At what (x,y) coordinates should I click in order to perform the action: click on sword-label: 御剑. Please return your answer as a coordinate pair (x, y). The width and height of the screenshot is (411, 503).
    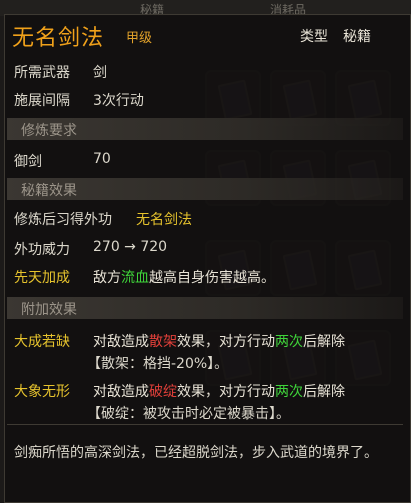
    Looking at the image, I should click on (28, 162).